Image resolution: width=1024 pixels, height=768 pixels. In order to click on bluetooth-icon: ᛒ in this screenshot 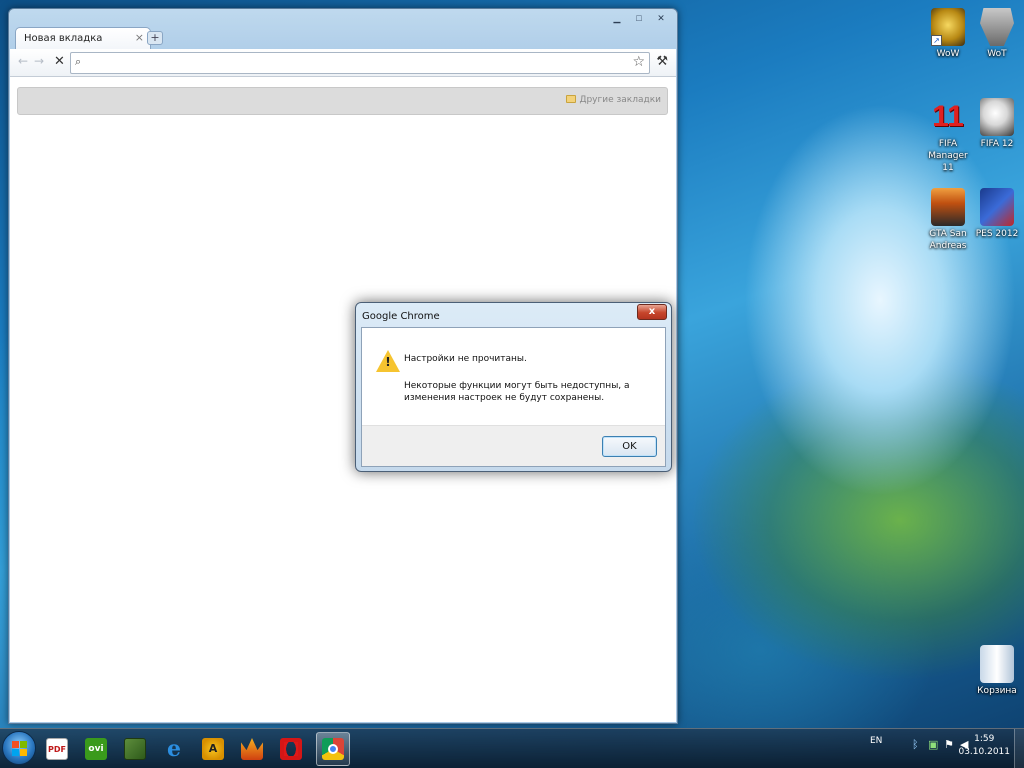, I will do `click(915, 744)`.